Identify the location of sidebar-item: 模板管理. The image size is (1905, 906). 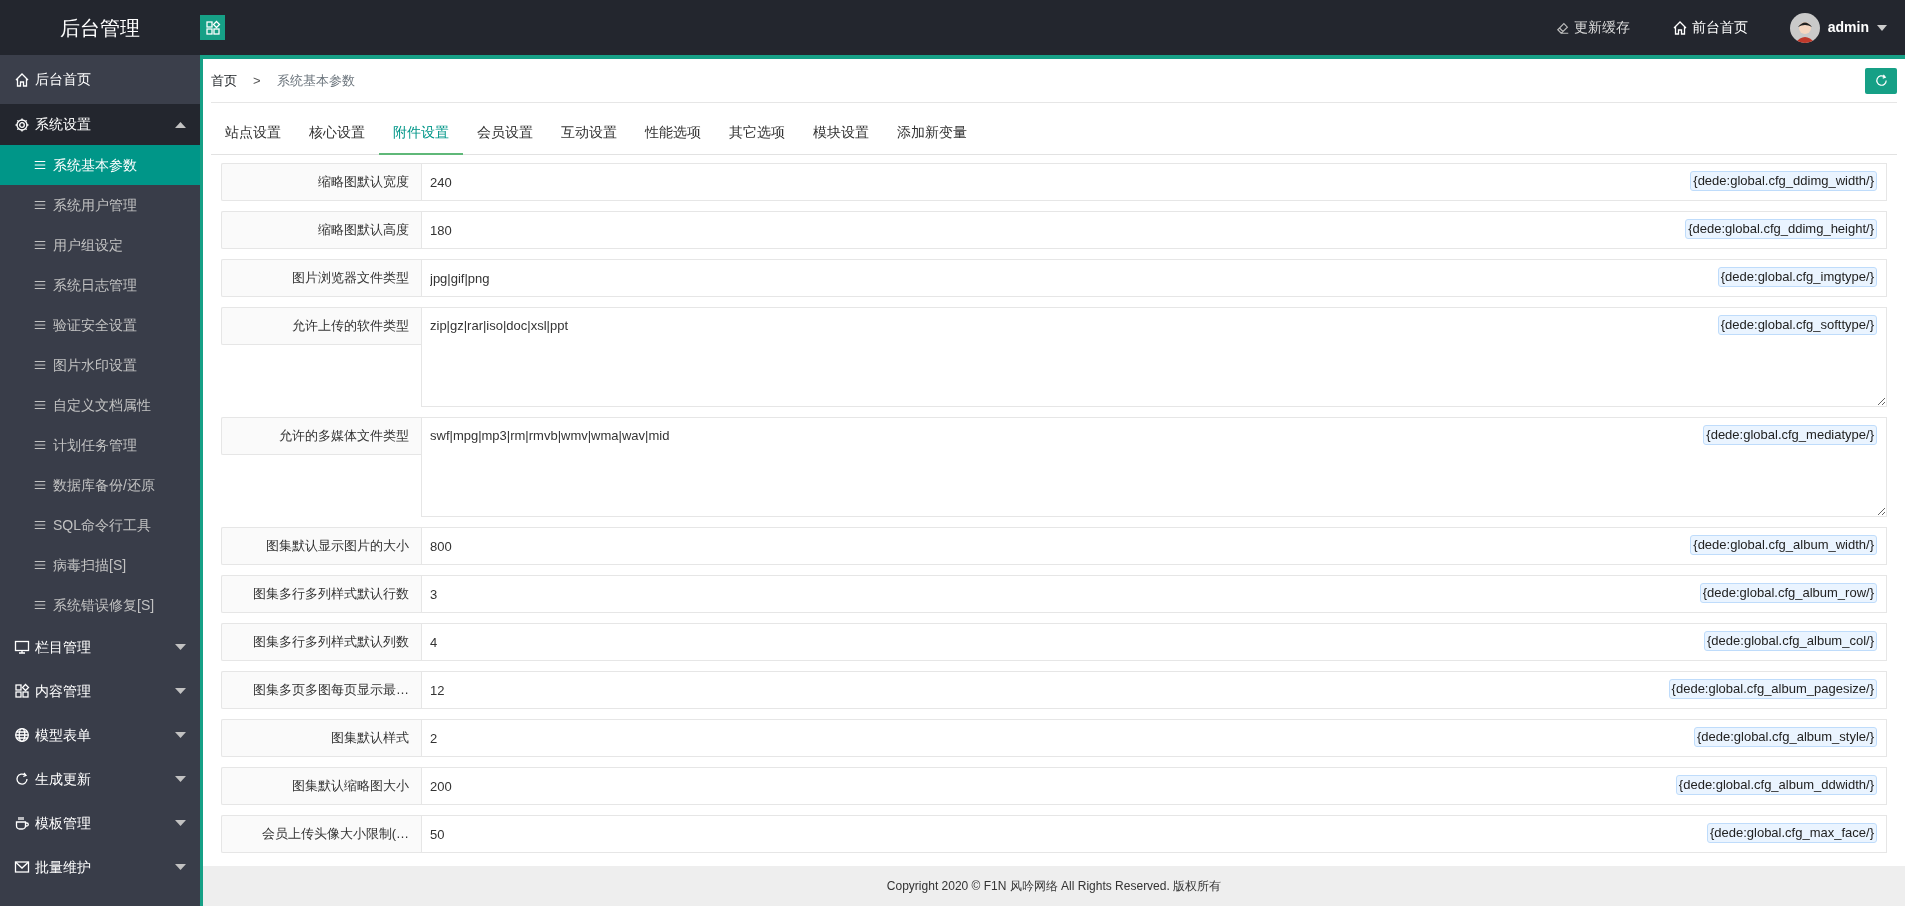
(100, 823).